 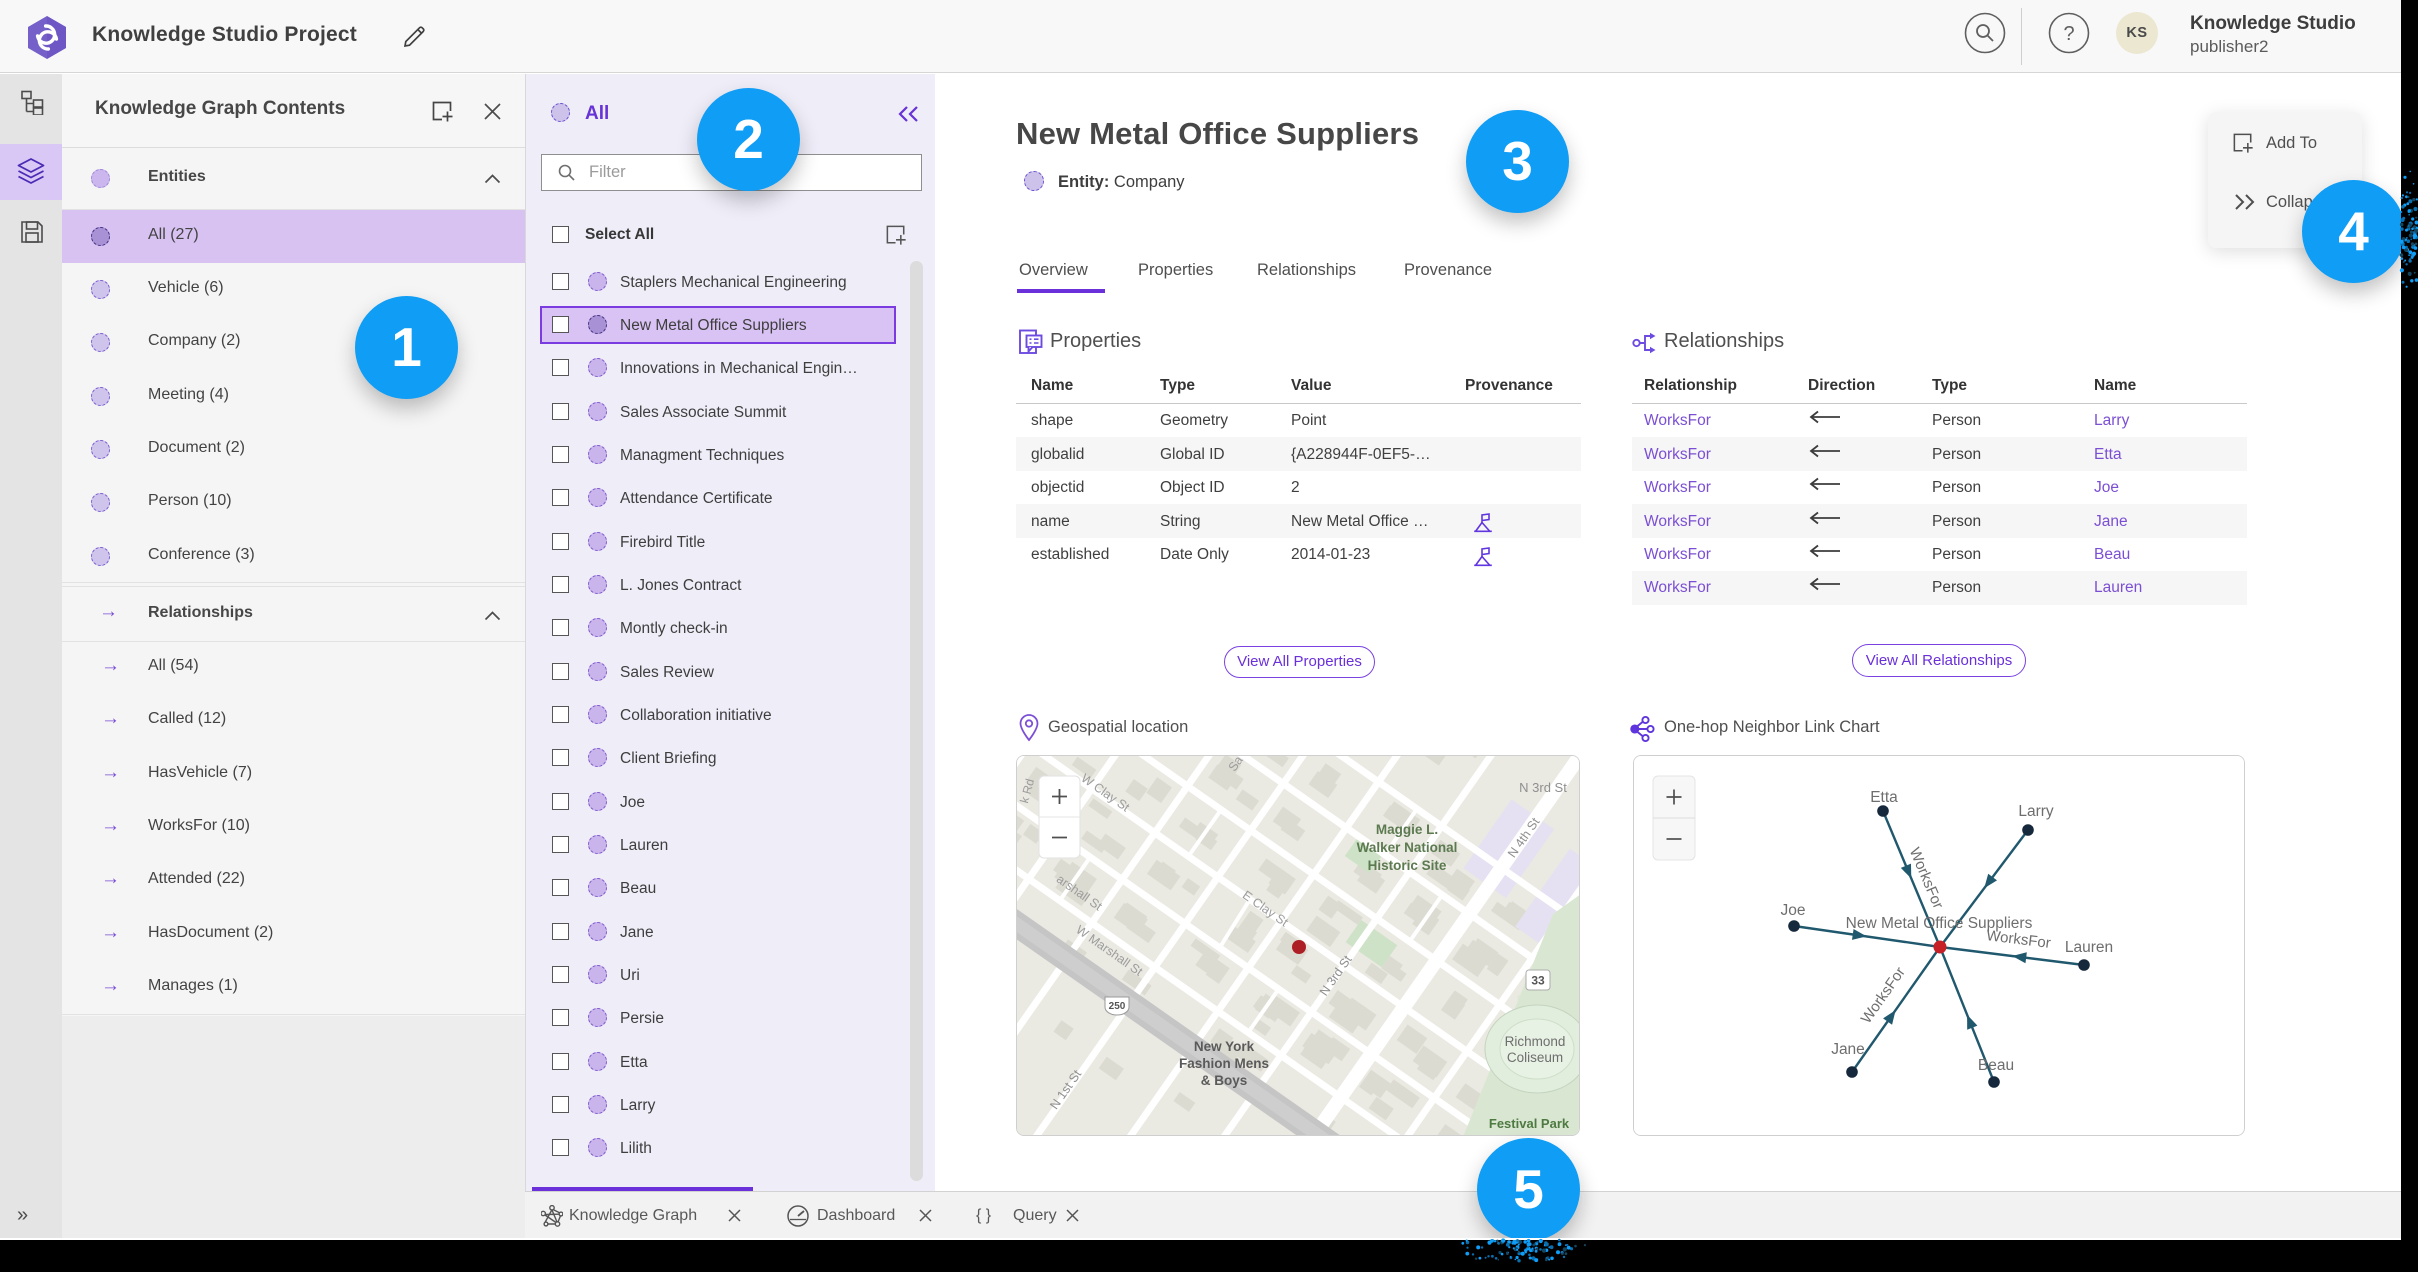 I want to click on svg-text: New York, so click(x=1224, y=1046).